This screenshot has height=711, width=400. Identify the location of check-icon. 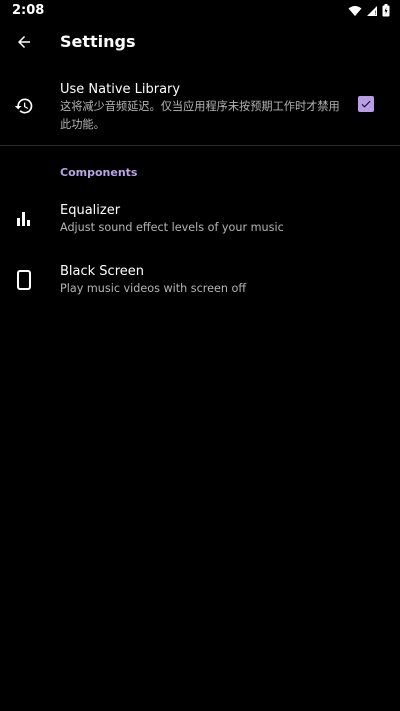
(366, 104).